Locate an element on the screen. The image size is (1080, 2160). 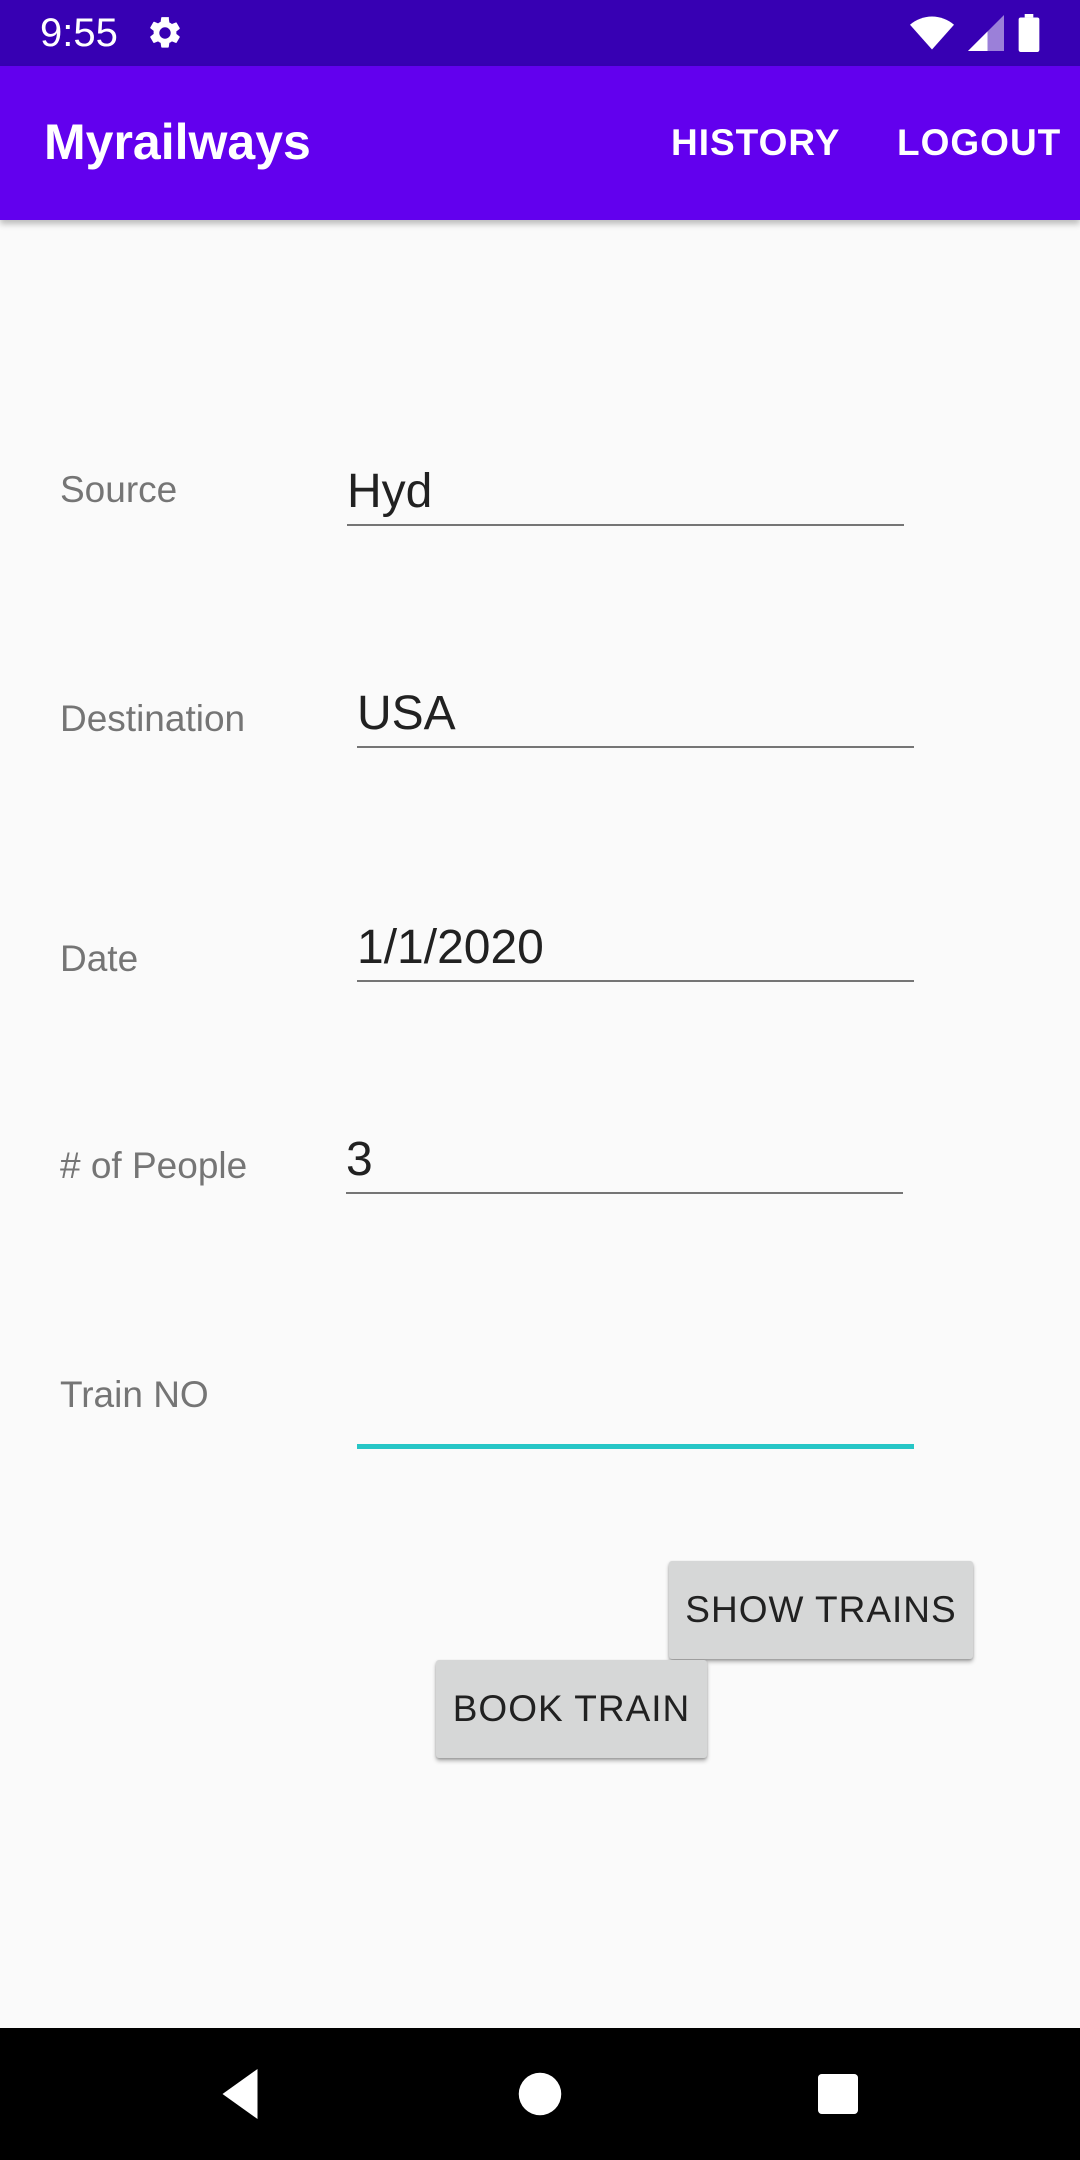
app-title: Myrailways is located at coordinates (177, 142).